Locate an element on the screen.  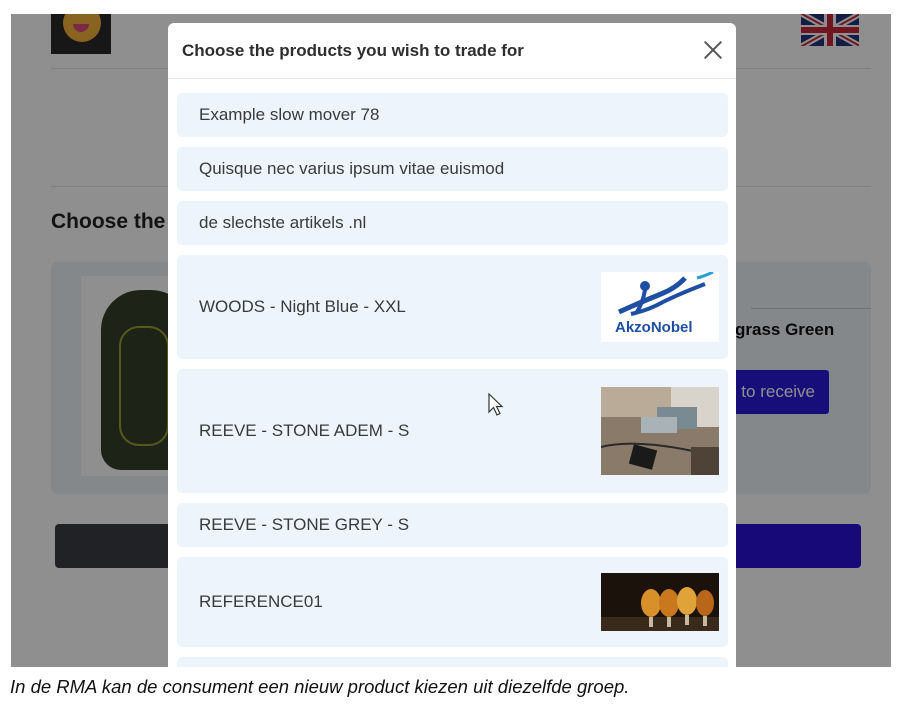
desk-photo is located at coordinates (660, 431).